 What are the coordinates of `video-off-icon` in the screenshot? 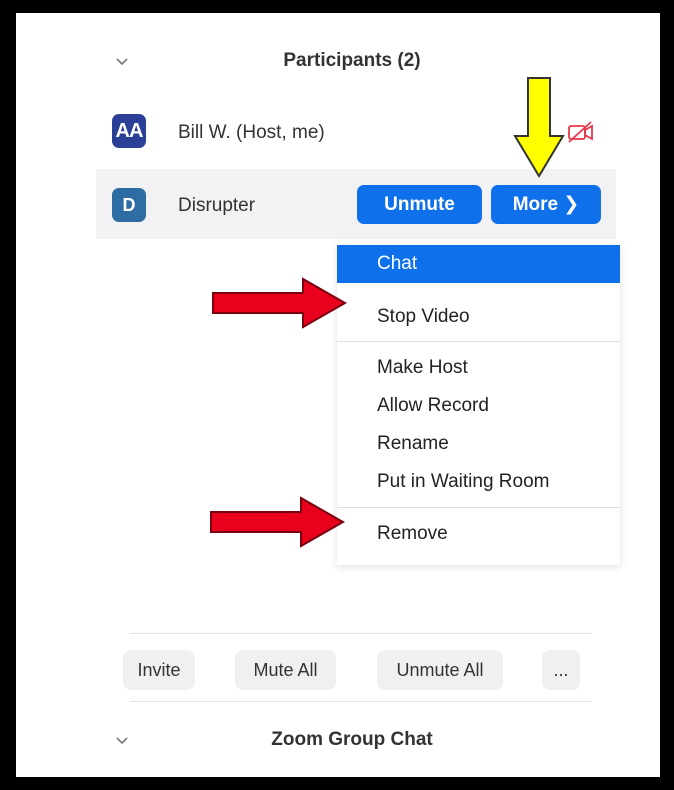 It's located at (580, 132).